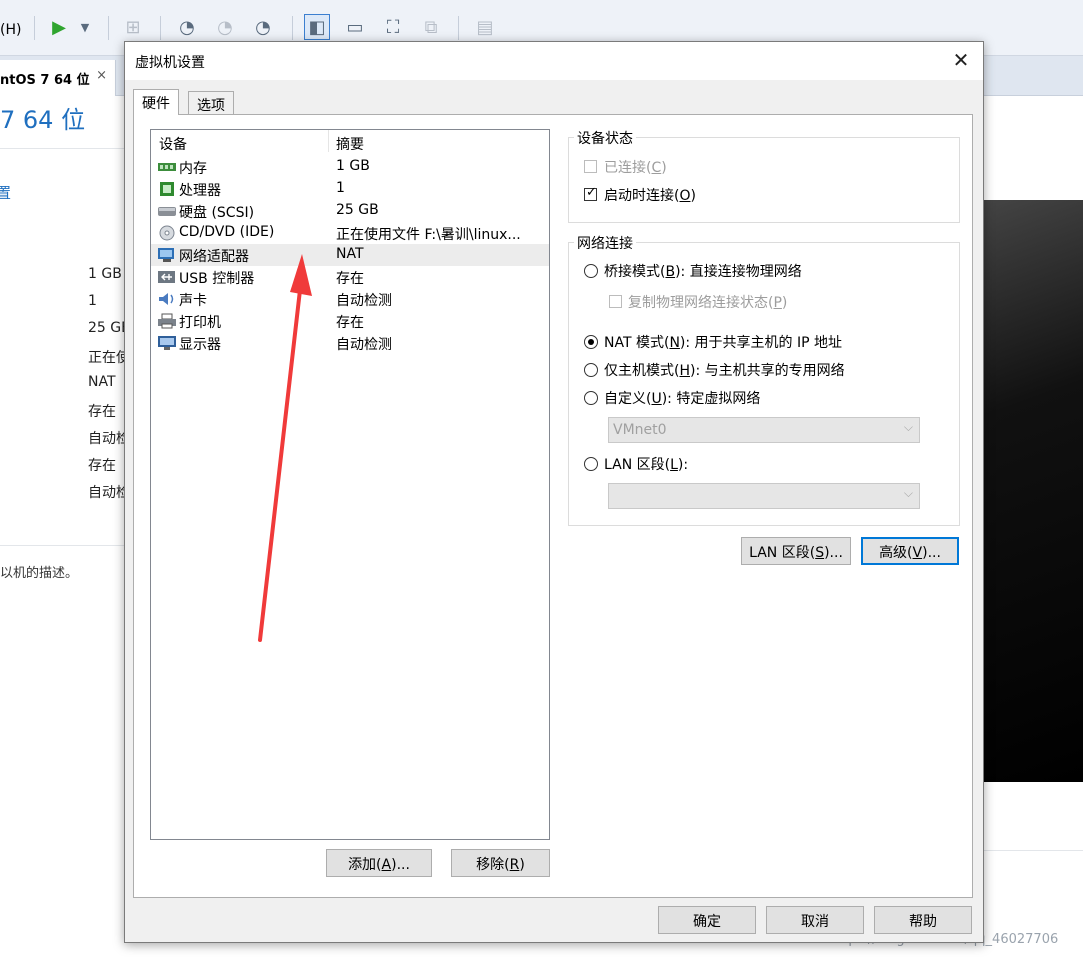  I want to click on tab-hardware: 硬件, so click(156, 102).